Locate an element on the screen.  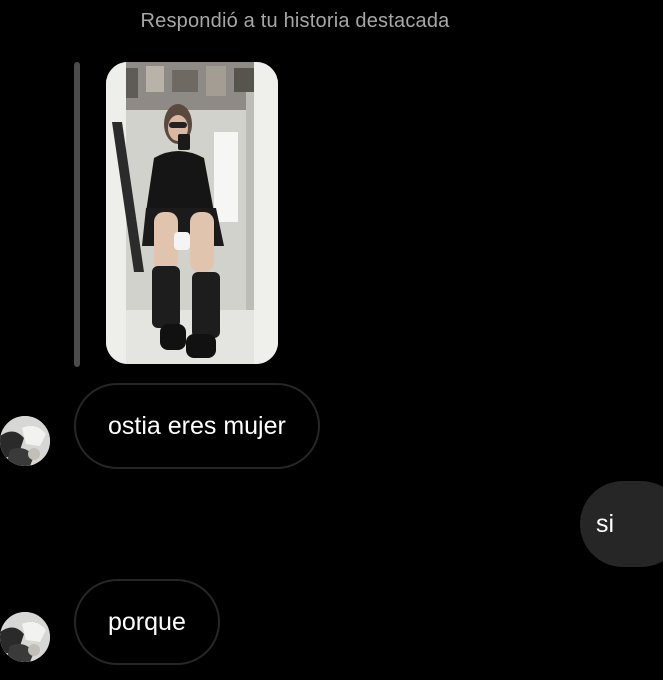
message-text: porque is located at coordinates (147, 621).